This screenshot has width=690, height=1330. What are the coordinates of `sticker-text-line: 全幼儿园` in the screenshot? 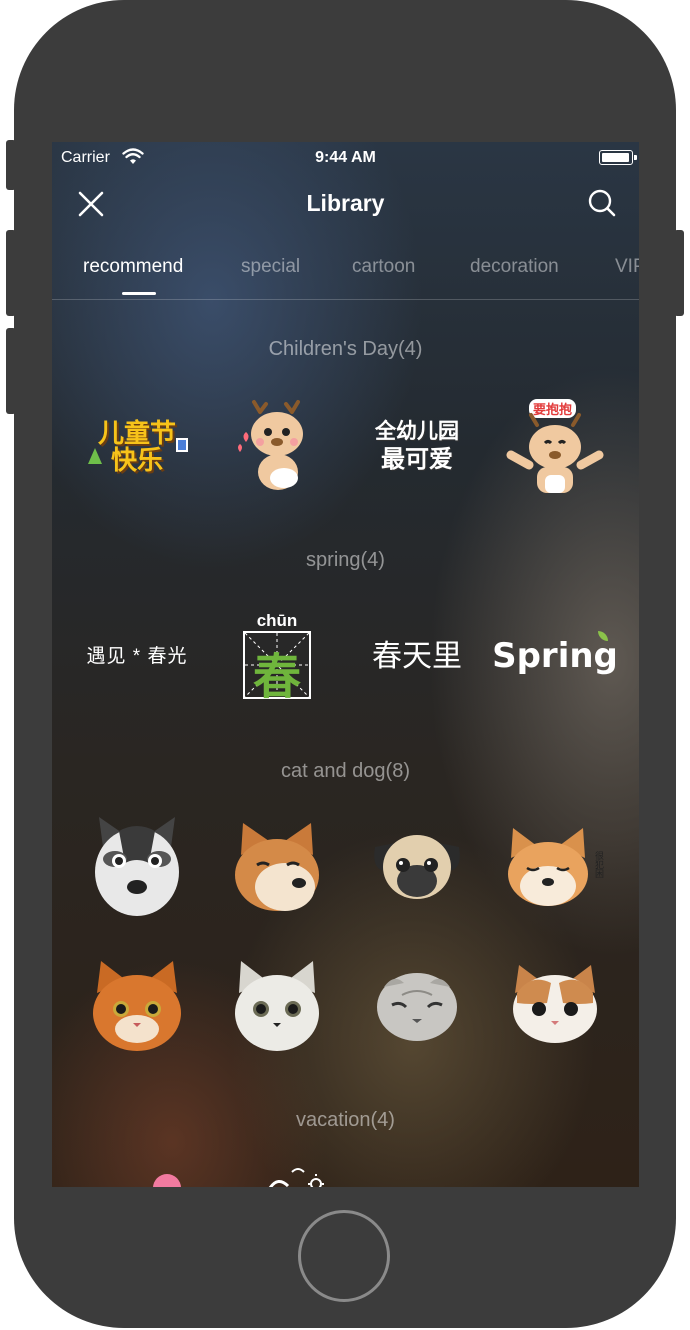 It's located at (417, 432).